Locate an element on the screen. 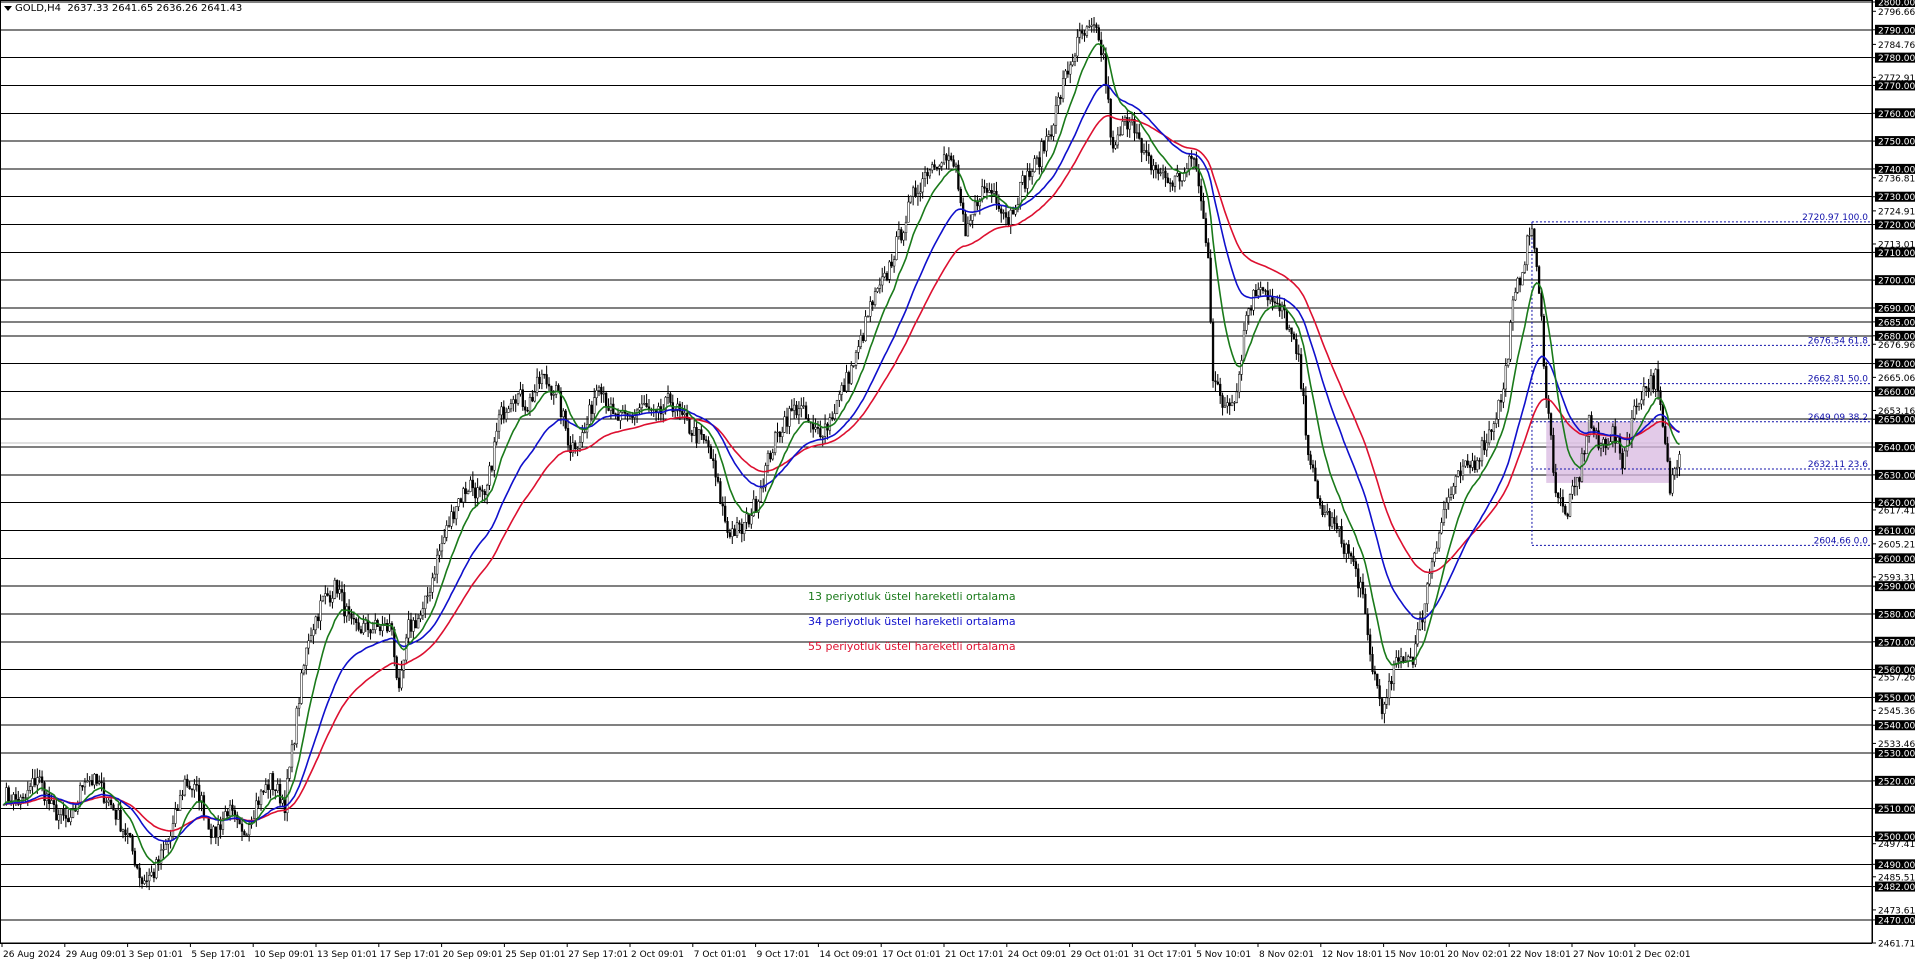 The image size is (1916, 963). ohlc-values: 2637.33 2641.65 2636.26 2641.43 is located at coordinates (155, 8).